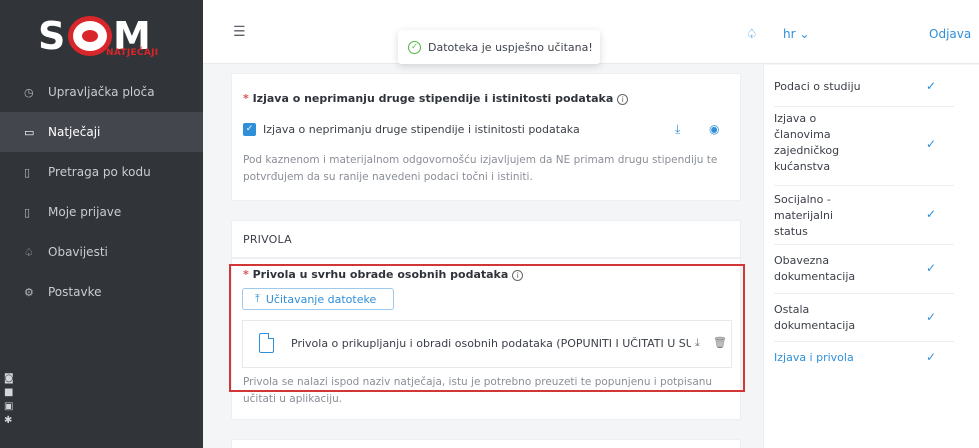  I want to click on upload-file-label: Učitavanje datoteke, so click(321, 299).